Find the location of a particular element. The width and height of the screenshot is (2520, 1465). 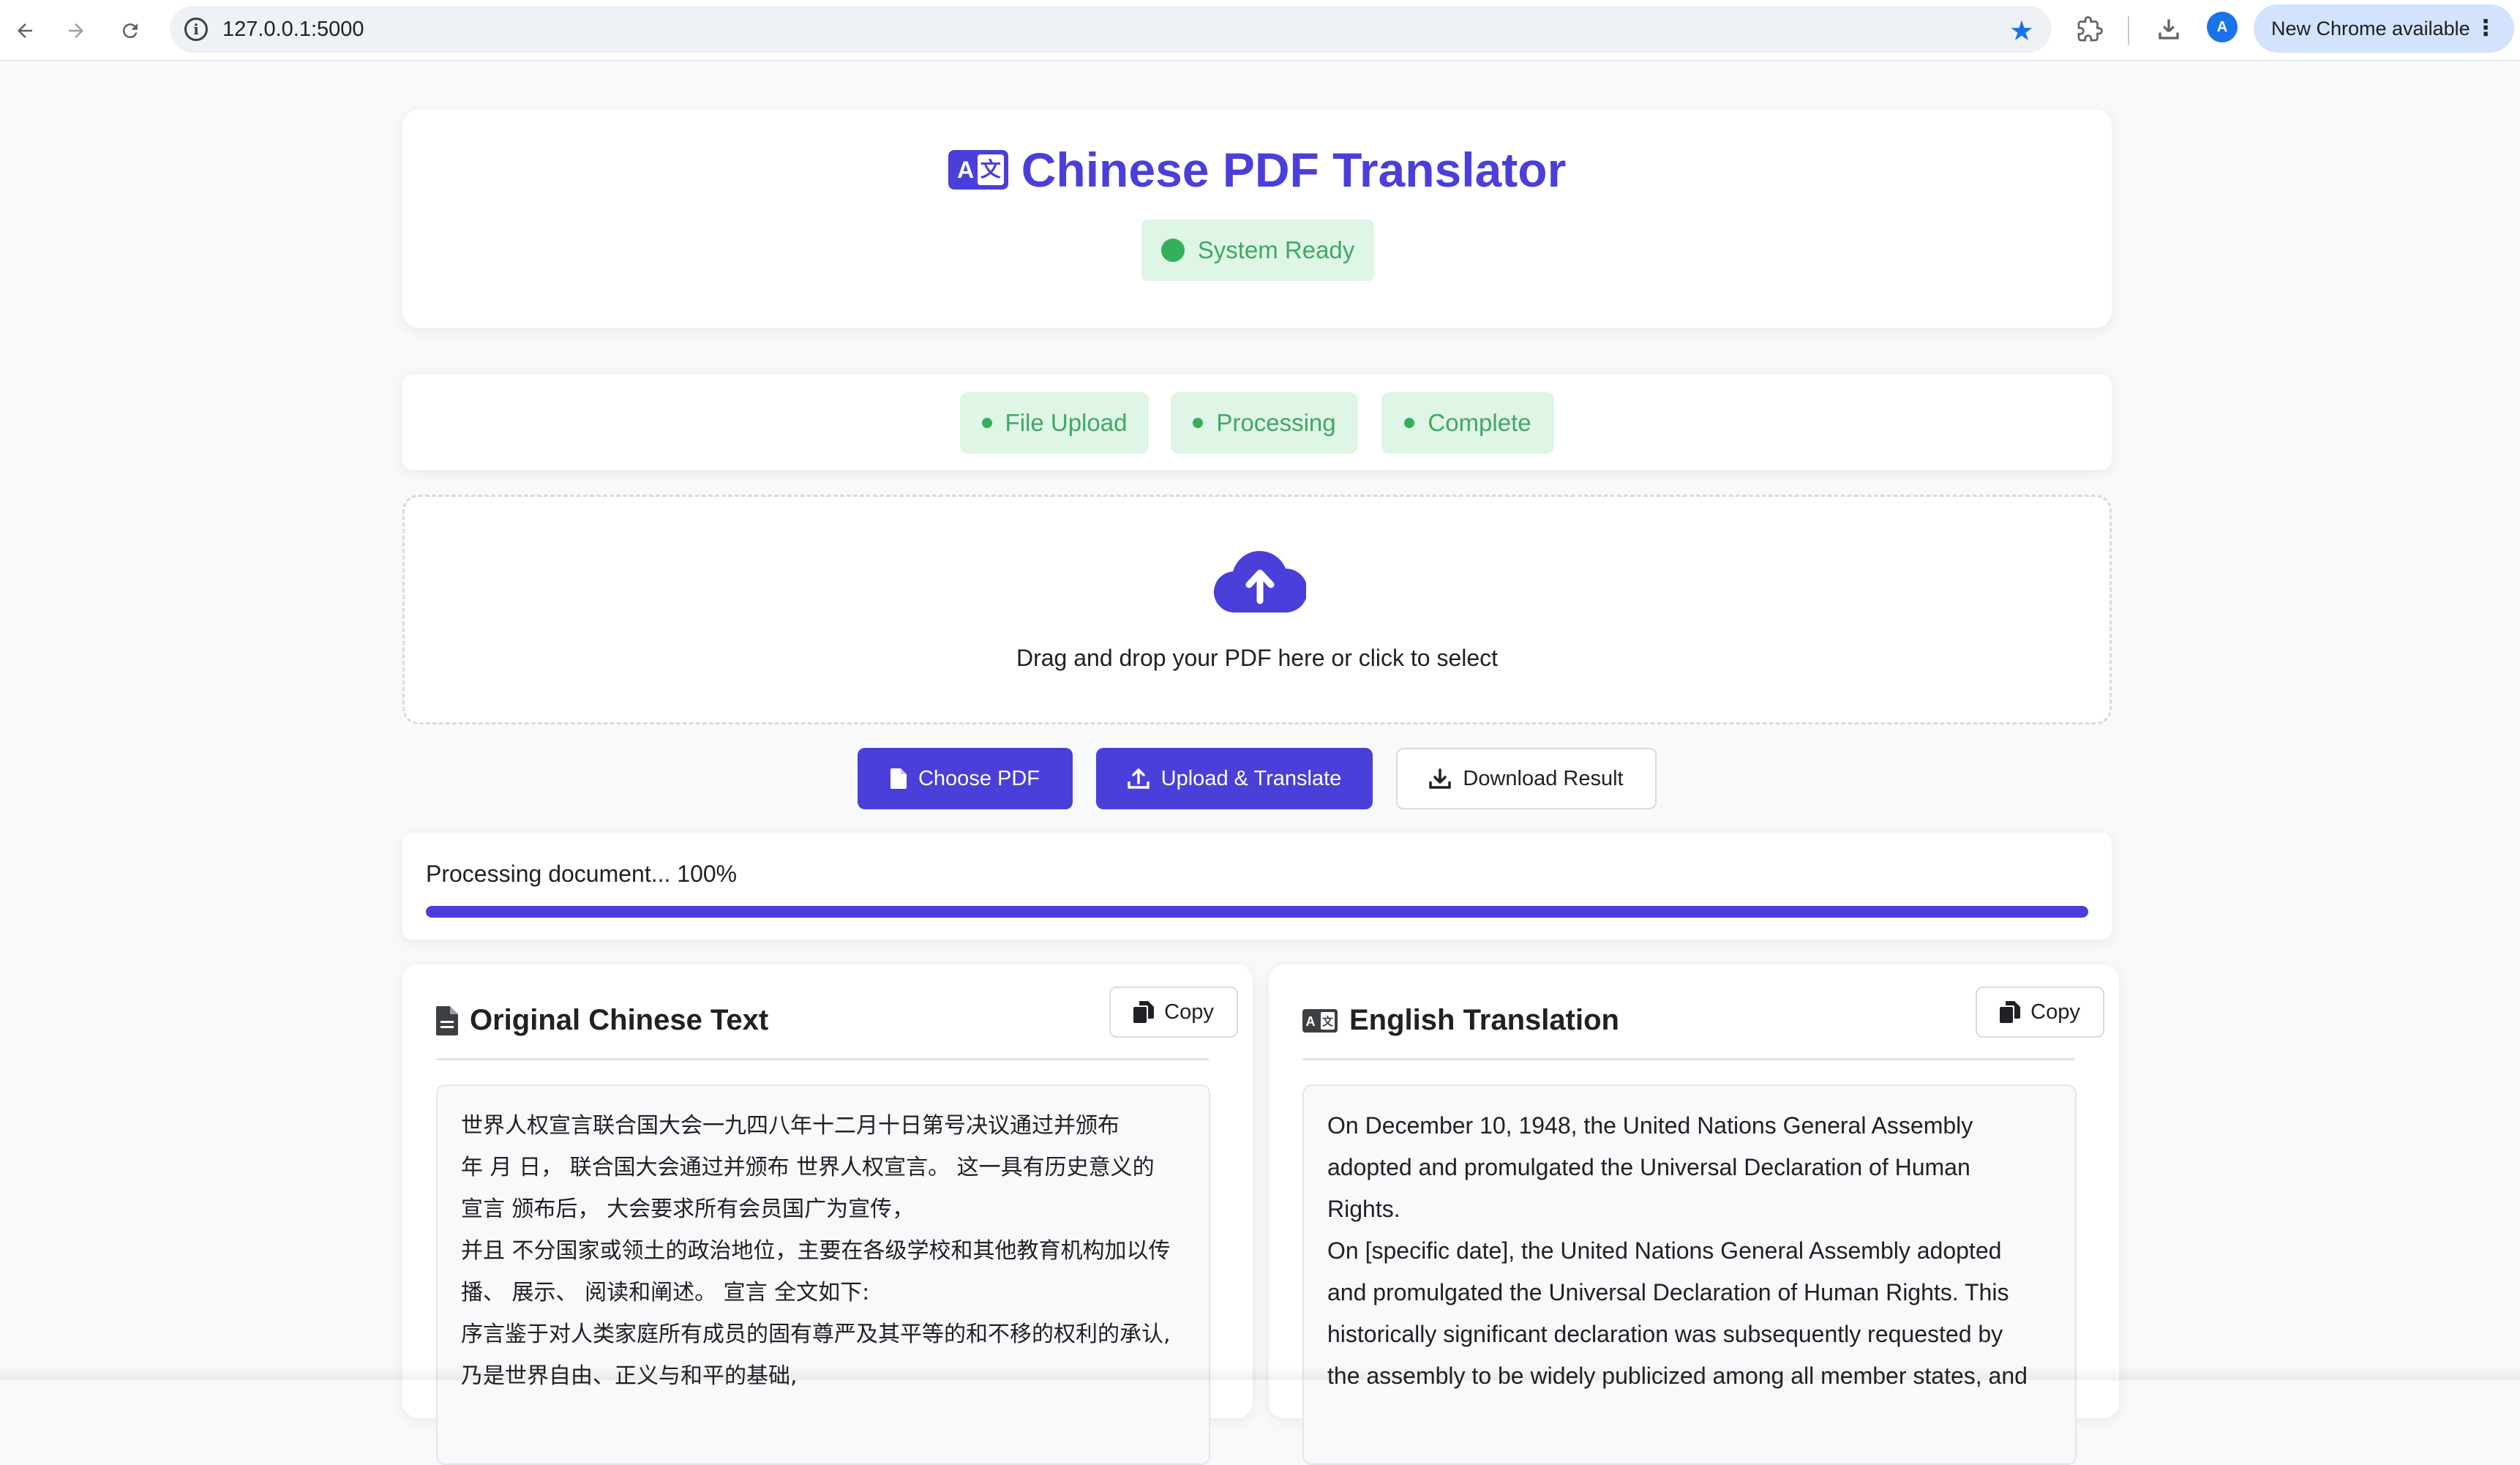

arrow-left-icon is located at coordinates (25, 31).